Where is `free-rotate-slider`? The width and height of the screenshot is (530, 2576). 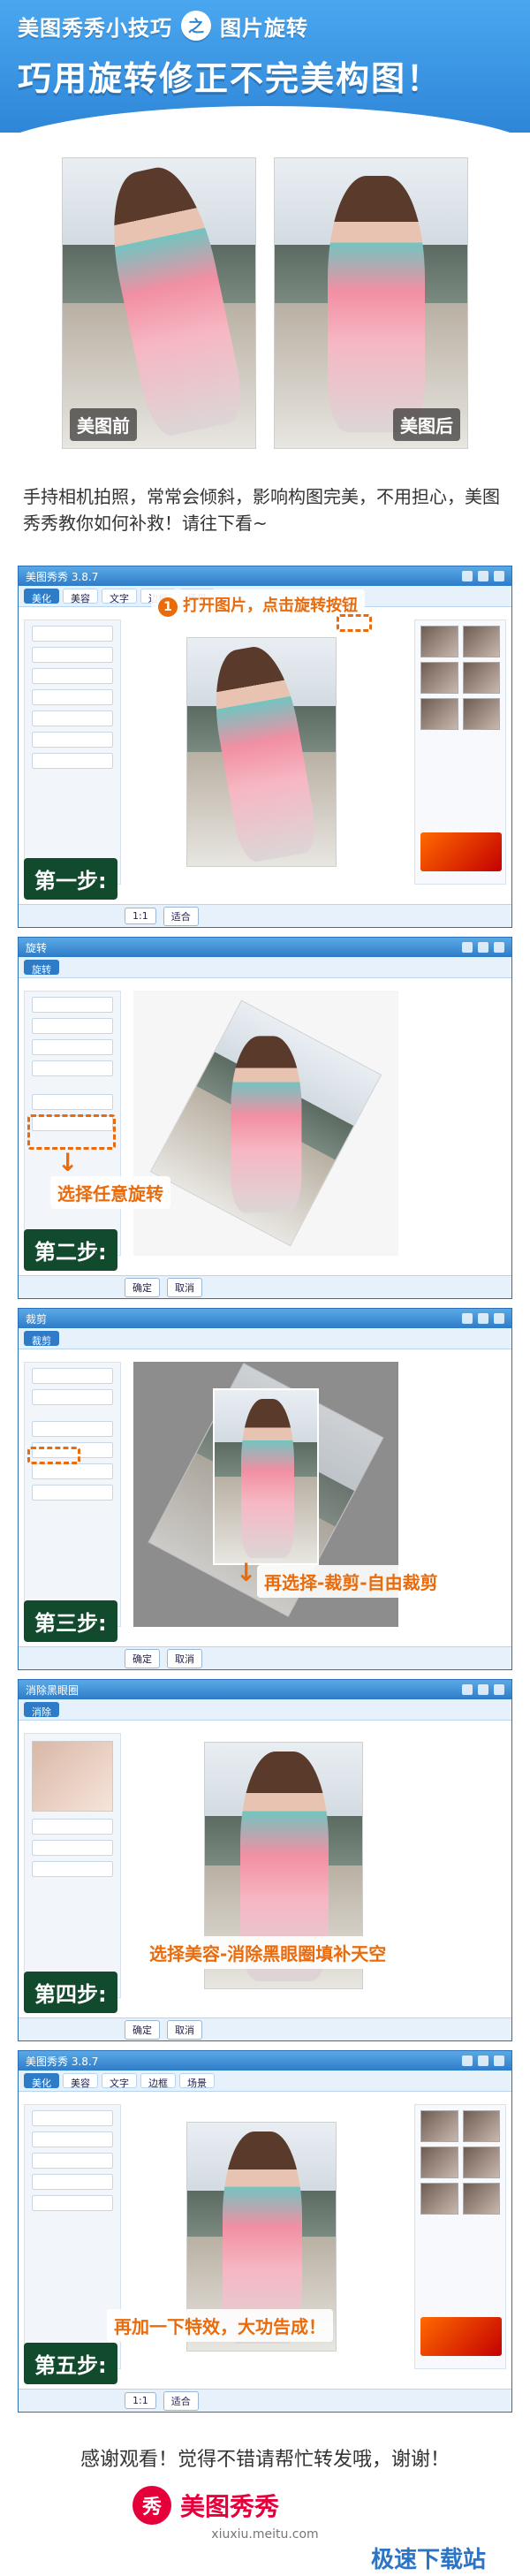
free-rotate-slider is located at coordinates (72, 1102).